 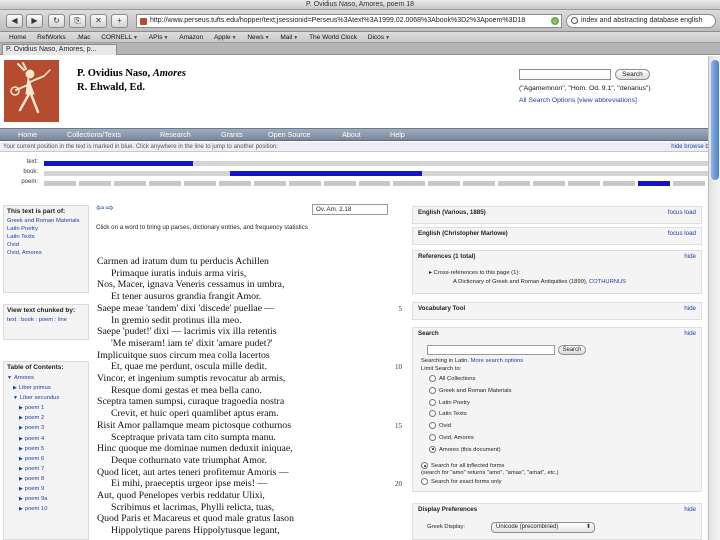 I want to click on part-of-link: Ovid, so click(x=46, y=245).